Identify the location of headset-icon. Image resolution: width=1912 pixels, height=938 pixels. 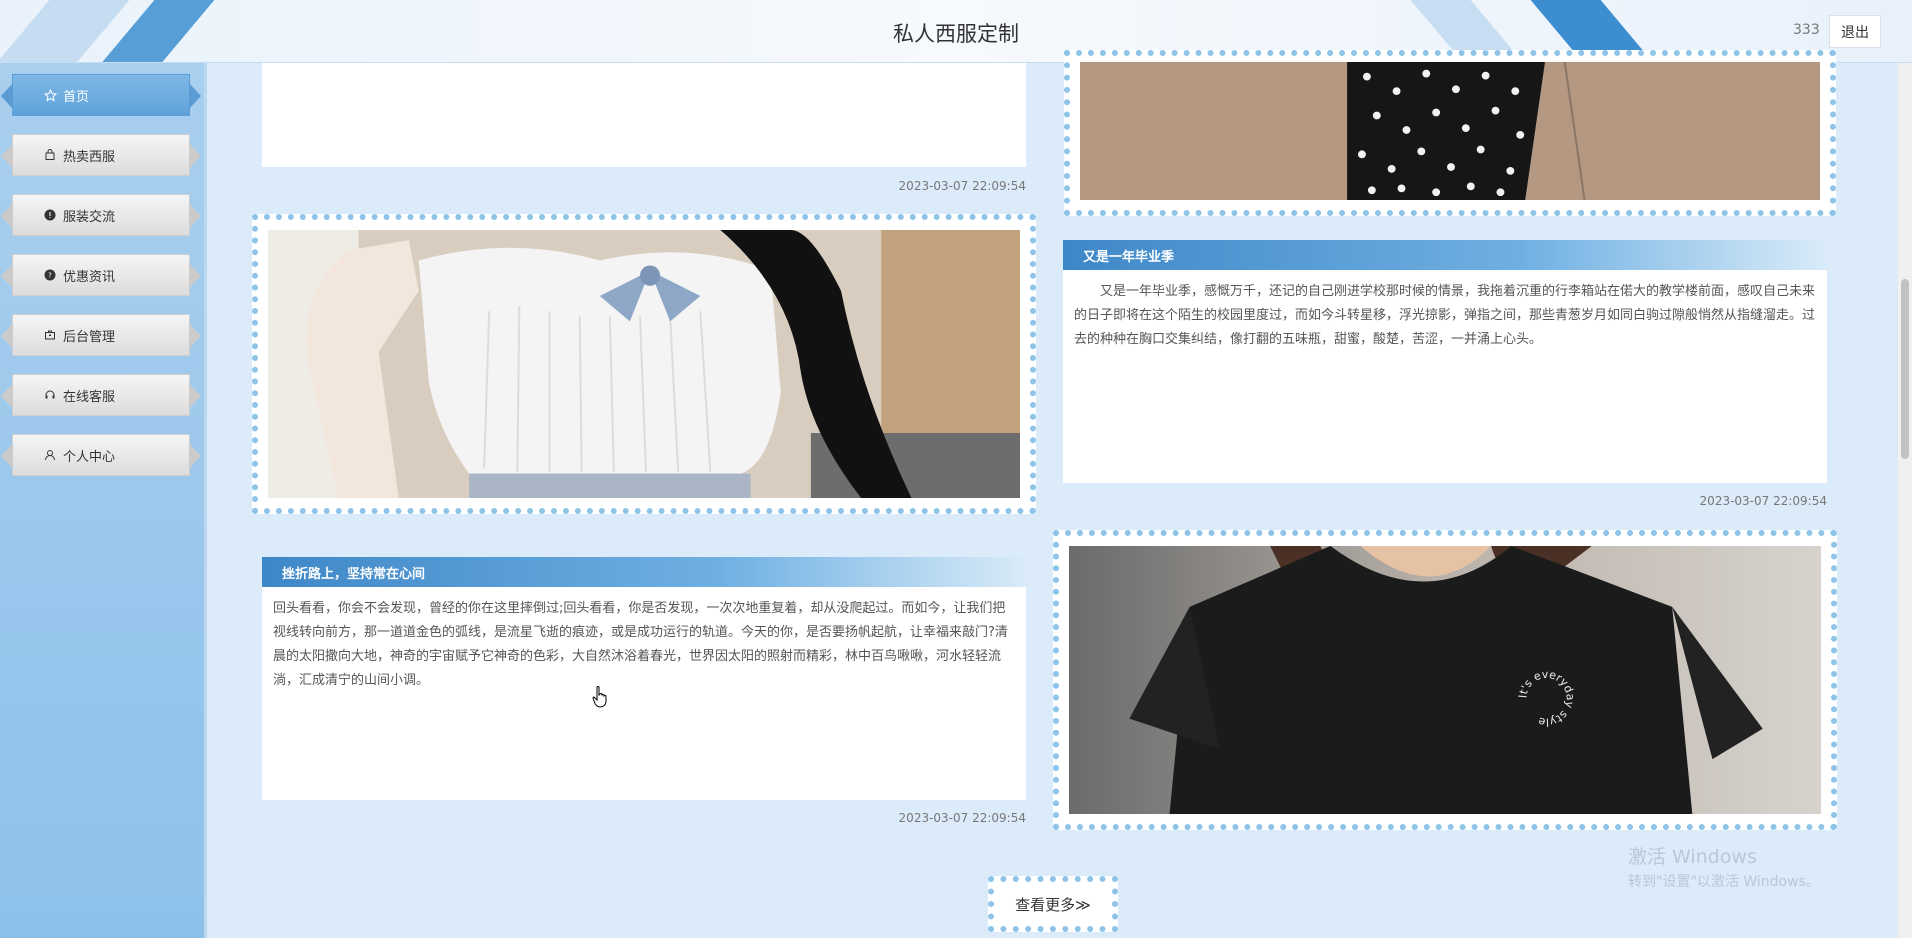
(50, 395).